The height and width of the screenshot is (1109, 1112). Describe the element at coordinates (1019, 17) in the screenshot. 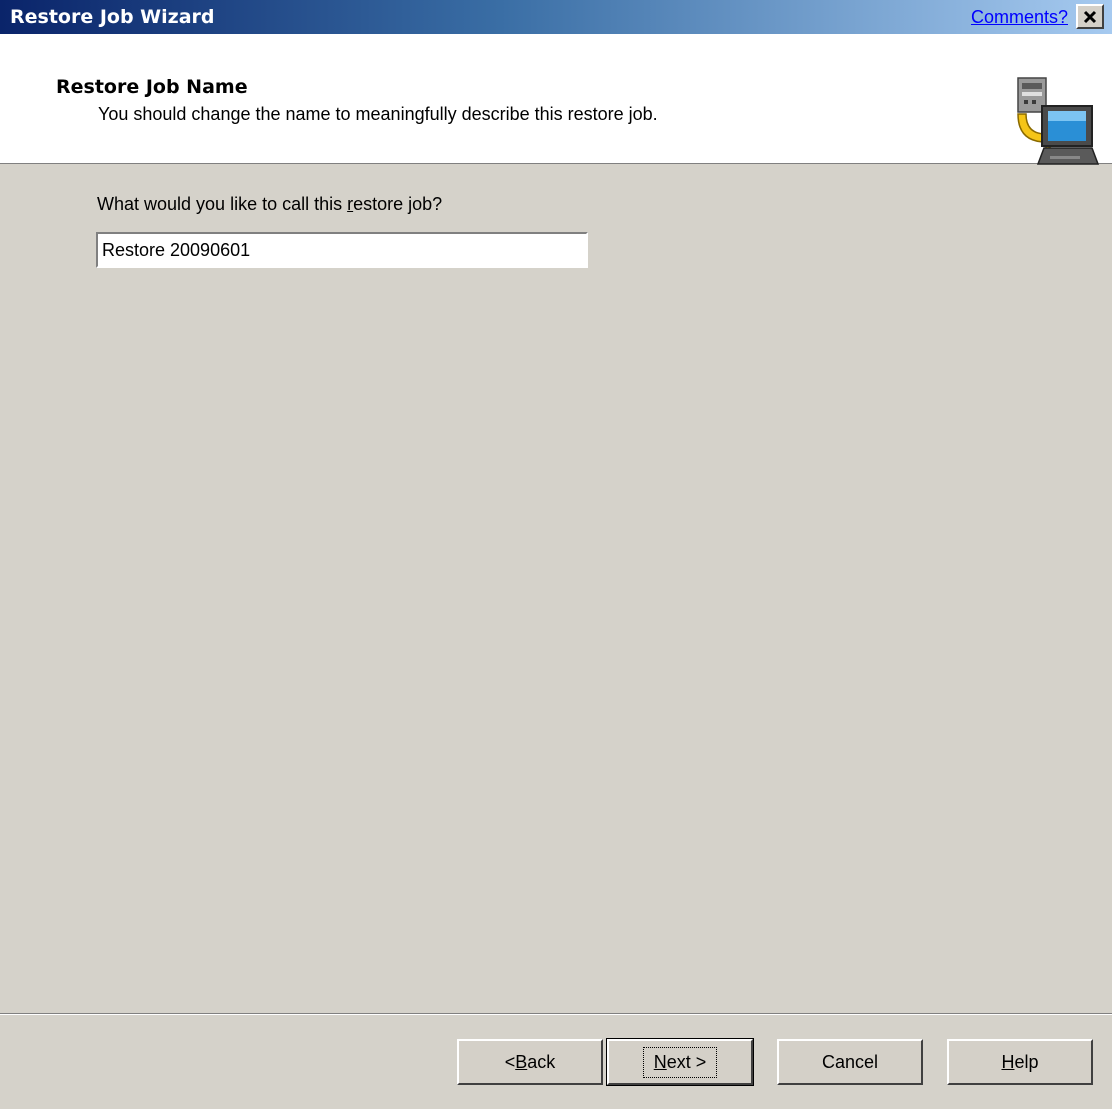

I see `comments-link: Comments?` at that location.